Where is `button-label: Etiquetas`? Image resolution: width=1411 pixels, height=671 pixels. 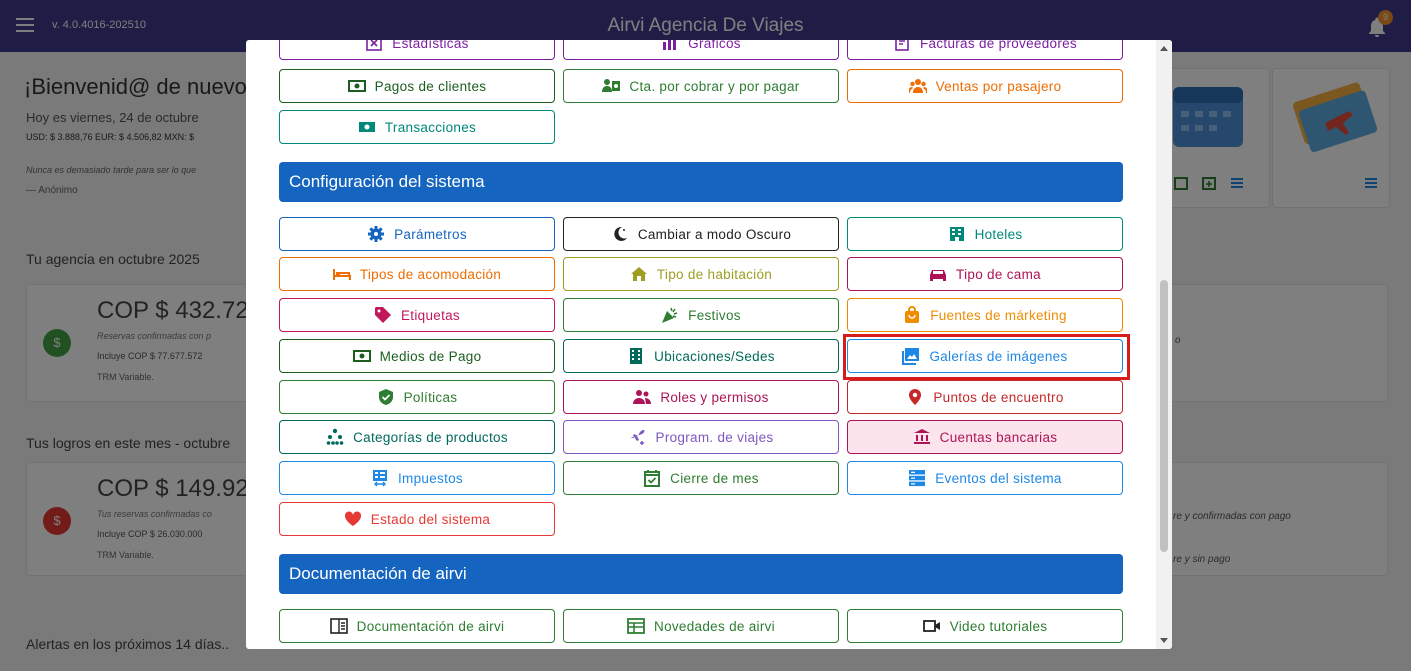 button-label: Etiquetas is located at coordinates (430, 315).